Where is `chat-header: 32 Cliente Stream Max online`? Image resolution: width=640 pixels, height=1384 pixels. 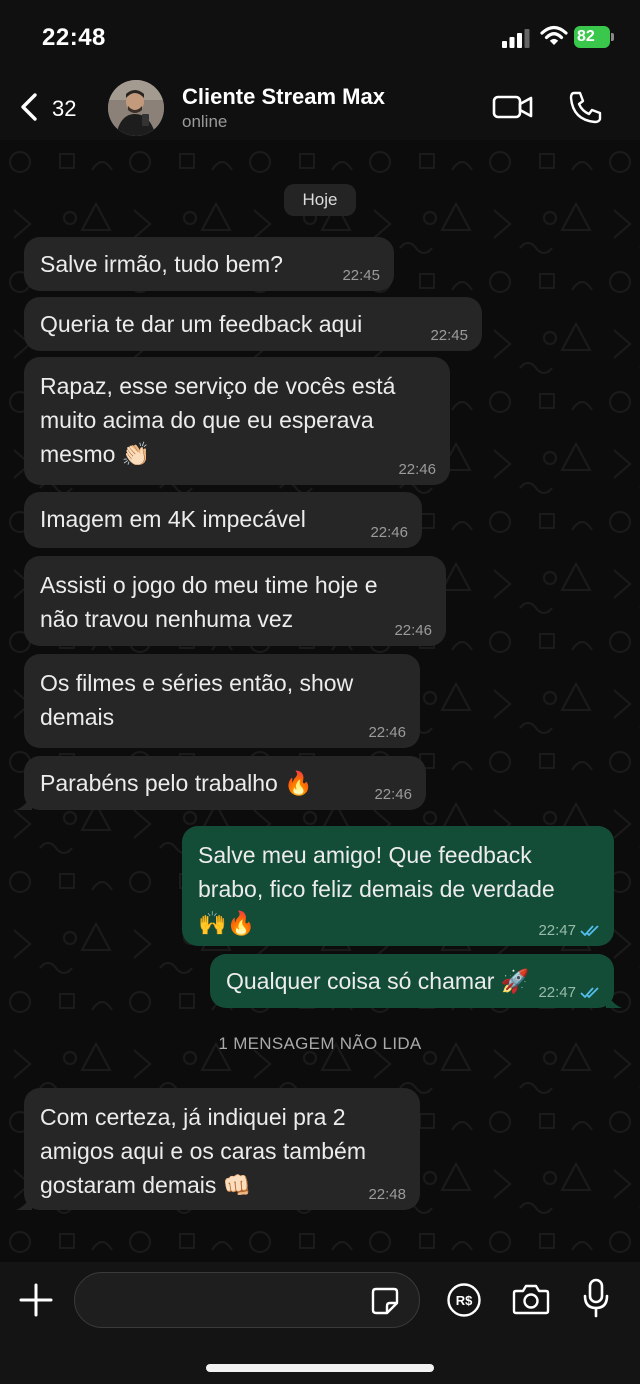
chat-header: 32 Cliente Stream Max online is located at coordinates (320, 107).